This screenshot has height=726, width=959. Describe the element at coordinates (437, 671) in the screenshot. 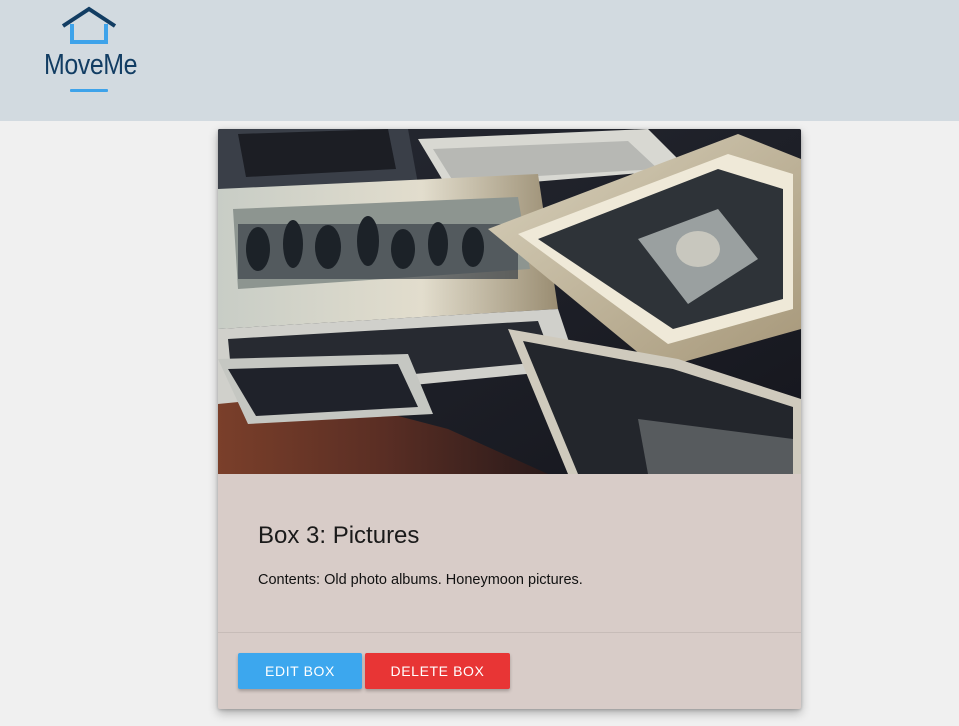

I see `delete-box-button: DELETE BOX` at that location.